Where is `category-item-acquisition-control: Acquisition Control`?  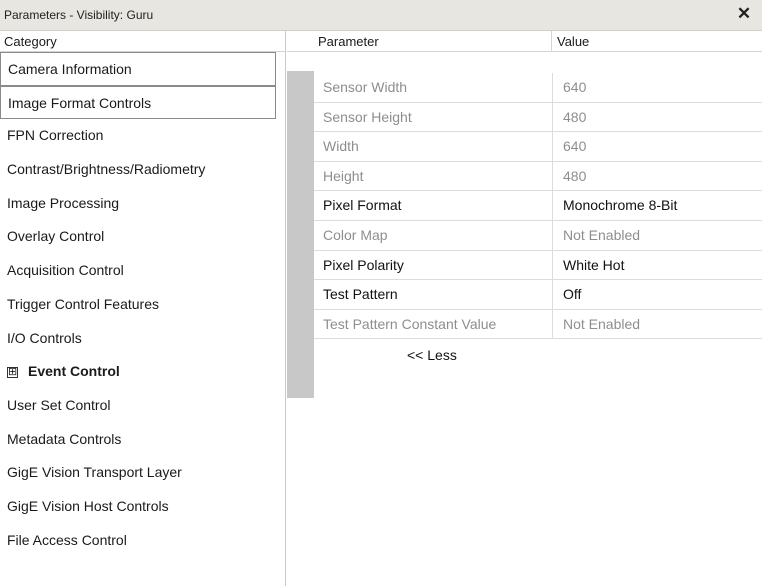
category-item-acquisition-control: Acquisition Control is located at coordinates (142, 271).